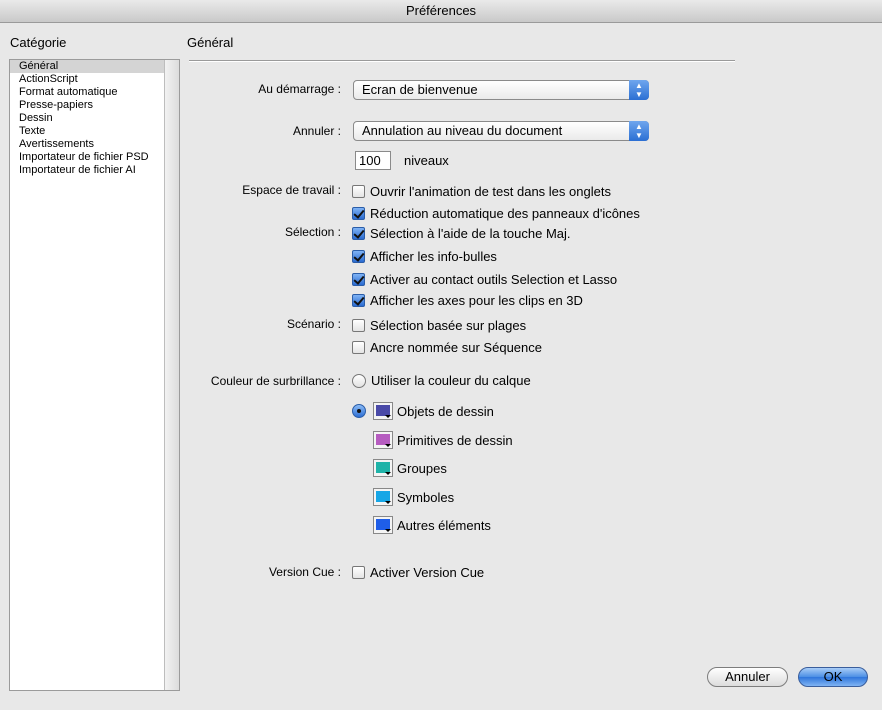 This screenshot has height=710, width=882. What do you see at coordinates (448, 325) in the screenshot?
I see `option-label: Sélection basée sur plages` at bounding box center [448, 325].